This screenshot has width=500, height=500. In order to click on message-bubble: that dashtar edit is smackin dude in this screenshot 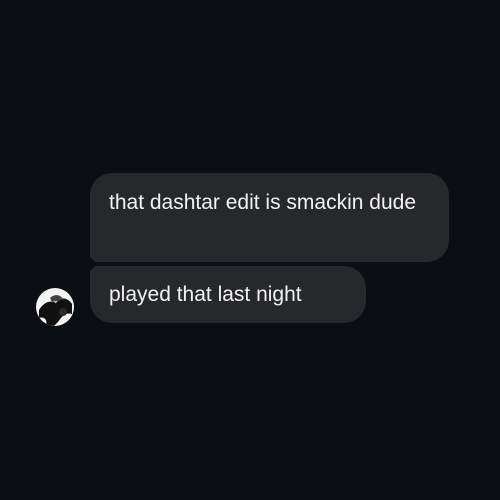, I will do `click(269, 217)`.